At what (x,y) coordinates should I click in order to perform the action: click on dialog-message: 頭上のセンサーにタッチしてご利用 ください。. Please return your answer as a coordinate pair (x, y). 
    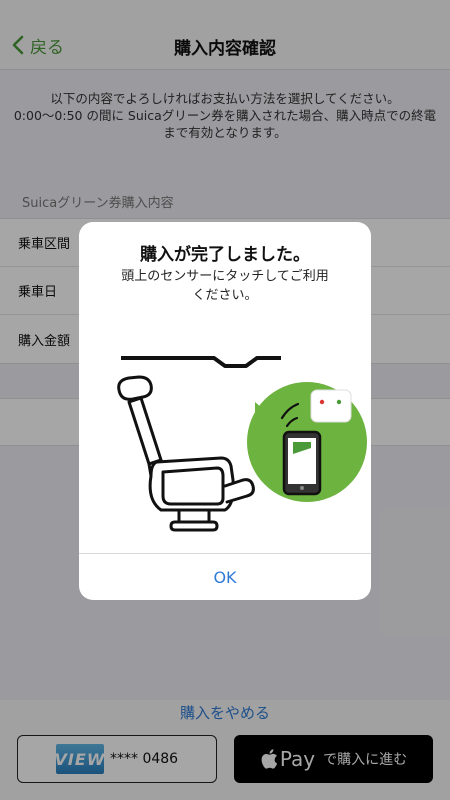
    Looking at the image, I should click on (225, 286).